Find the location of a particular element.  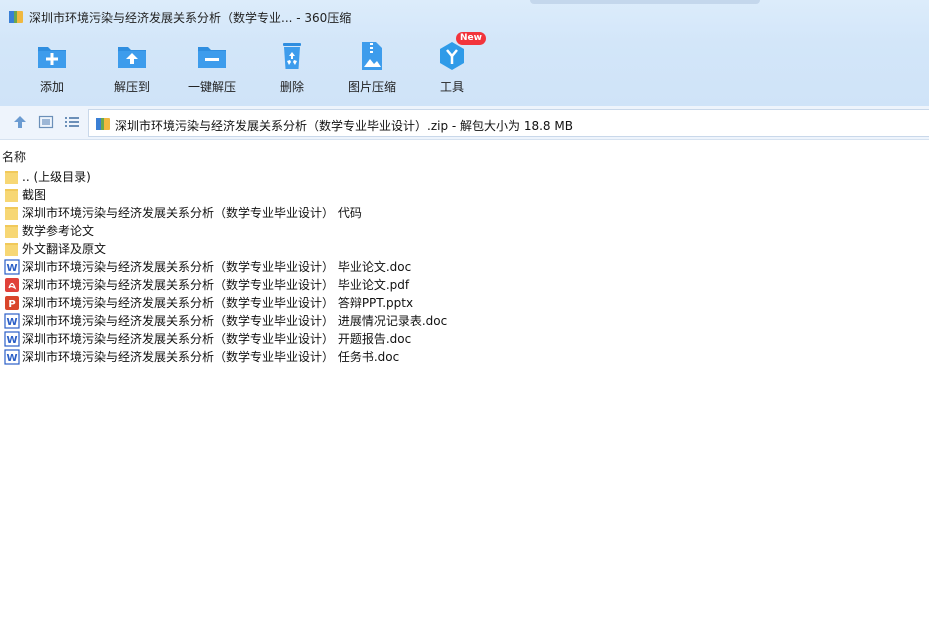

file-name: .. (上级目录) is located at coordinates (56, 177).